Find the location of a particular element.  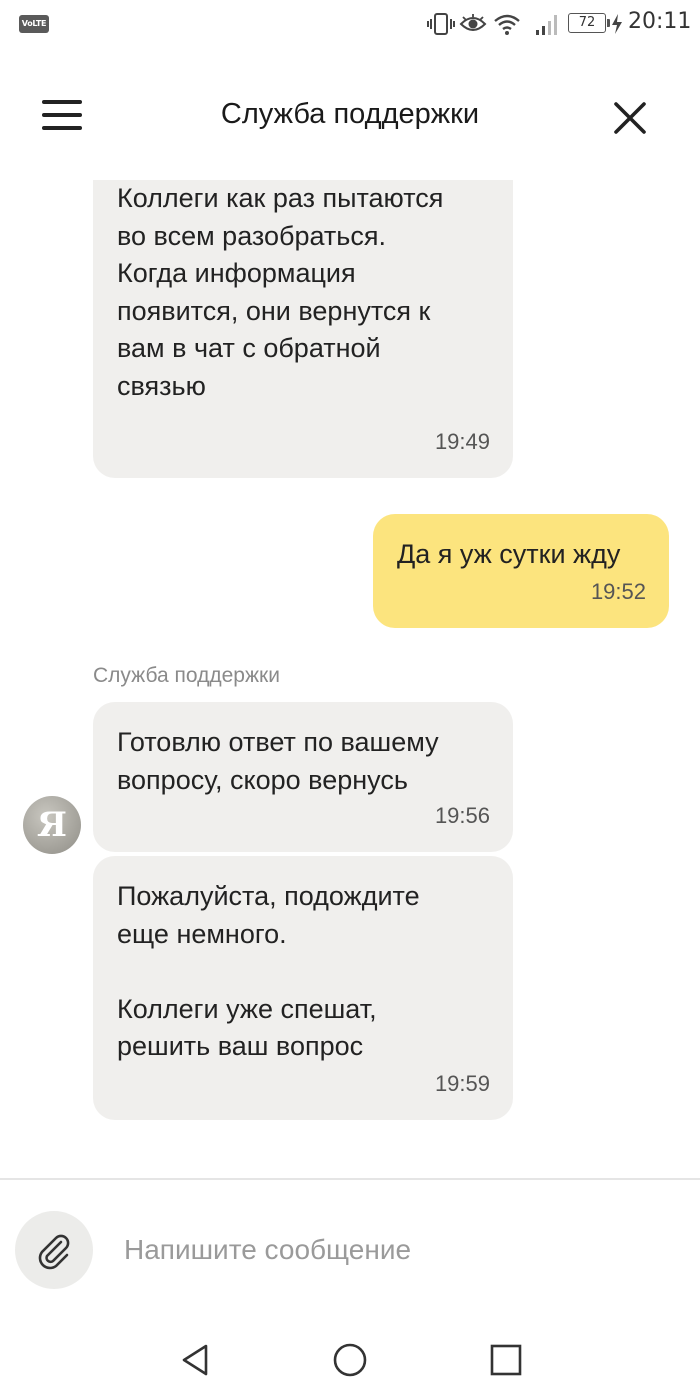

paperclip-icon is located at coordinates (54, 1250).